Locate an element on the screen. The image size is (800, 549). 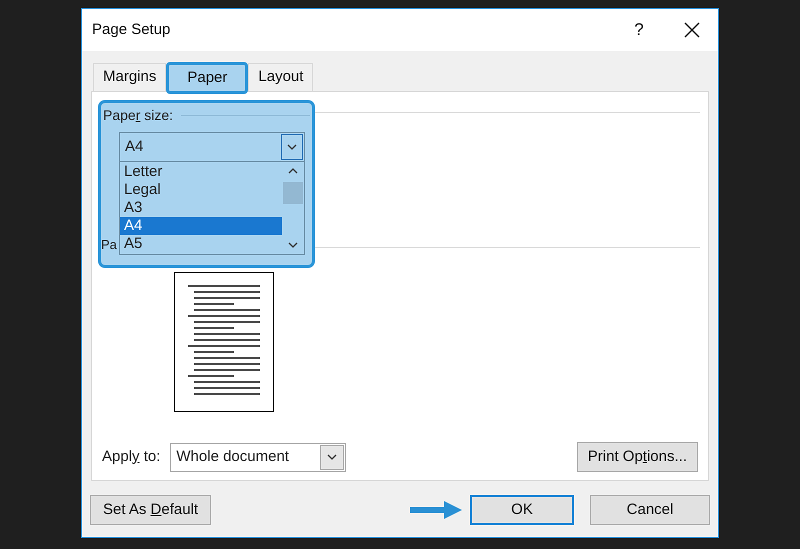
tab: Layout is located at coordinates (281, 77).